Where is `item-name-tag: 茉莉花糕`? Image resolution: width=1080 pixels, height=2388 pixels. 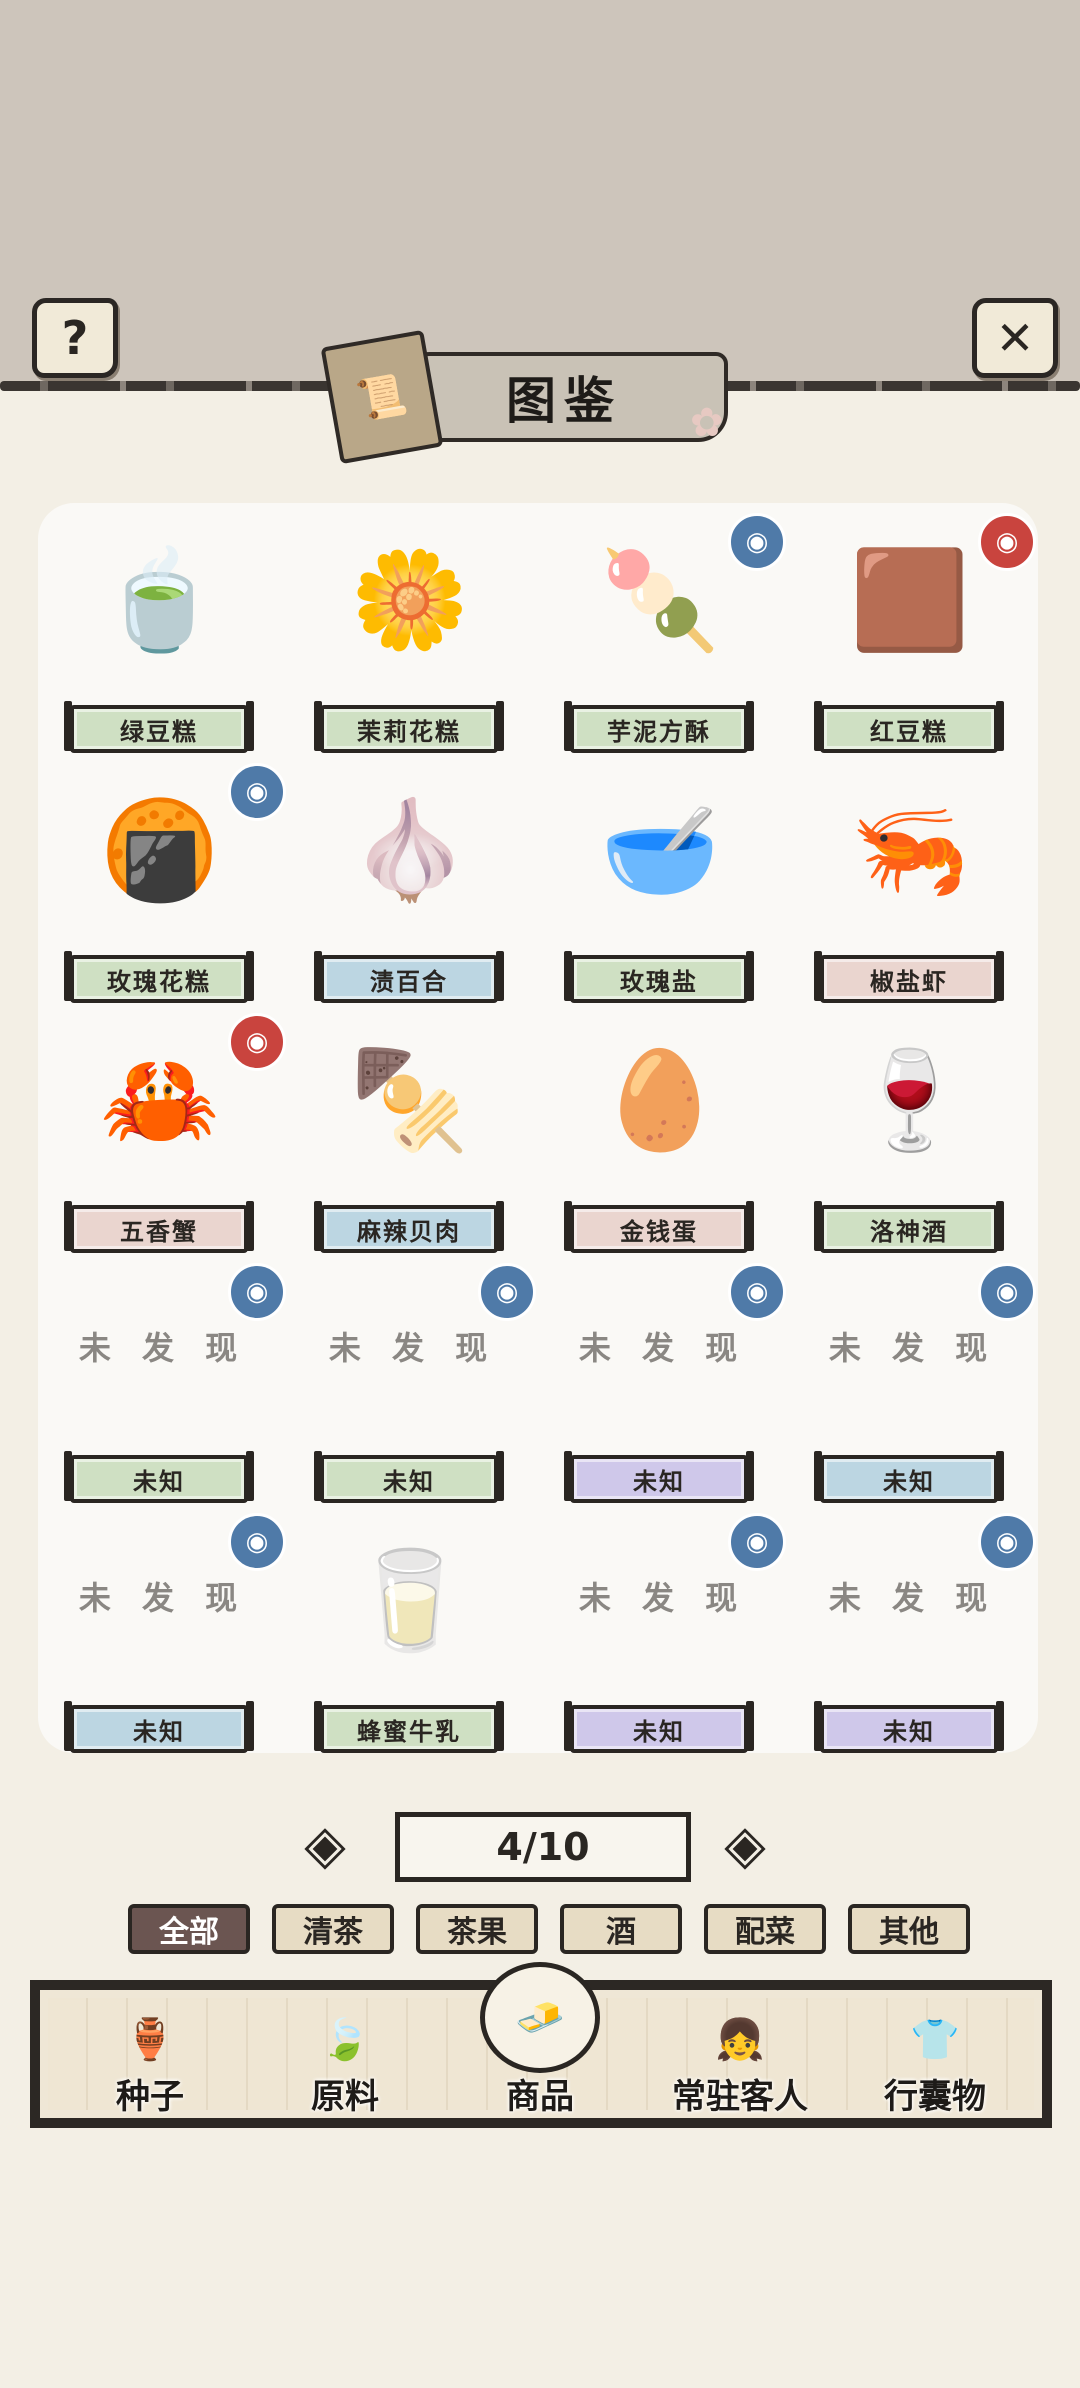
item-name-tag: 茉莉花糕 is located at coordinates (409, 727).